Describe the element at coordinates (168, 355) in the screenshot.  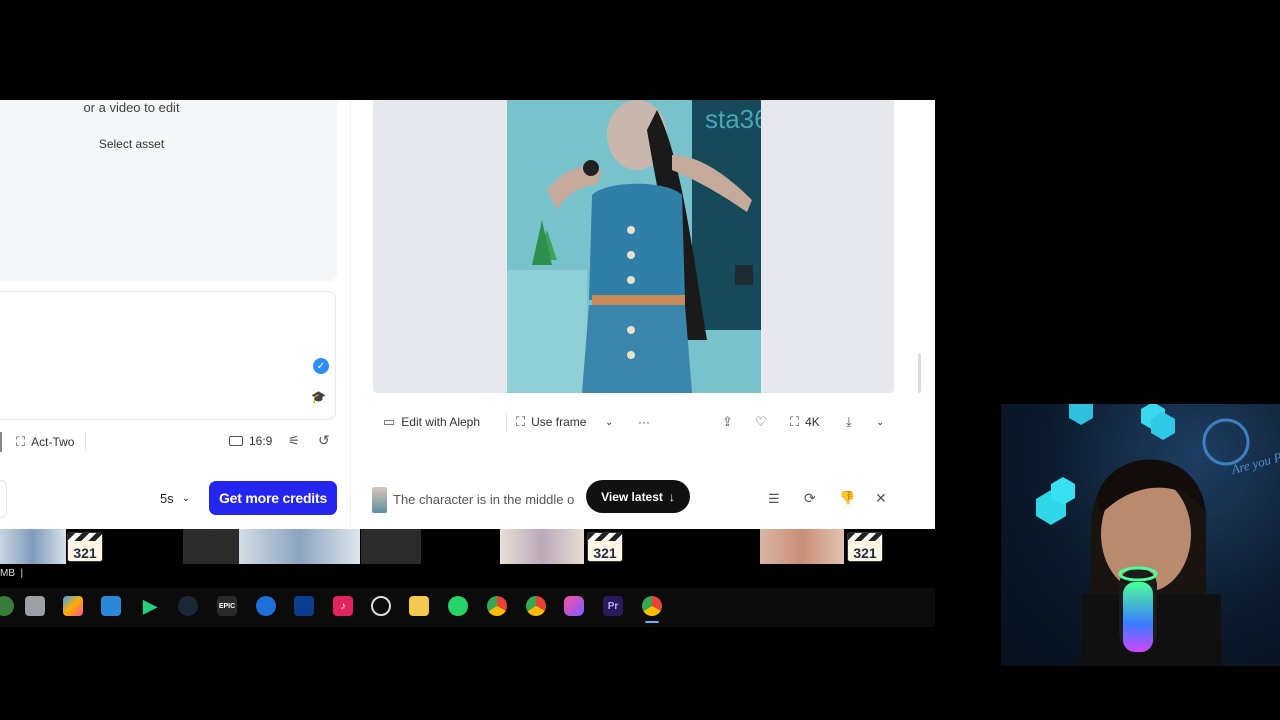
I see `prompt-input: ✓ 🎓` at that location.